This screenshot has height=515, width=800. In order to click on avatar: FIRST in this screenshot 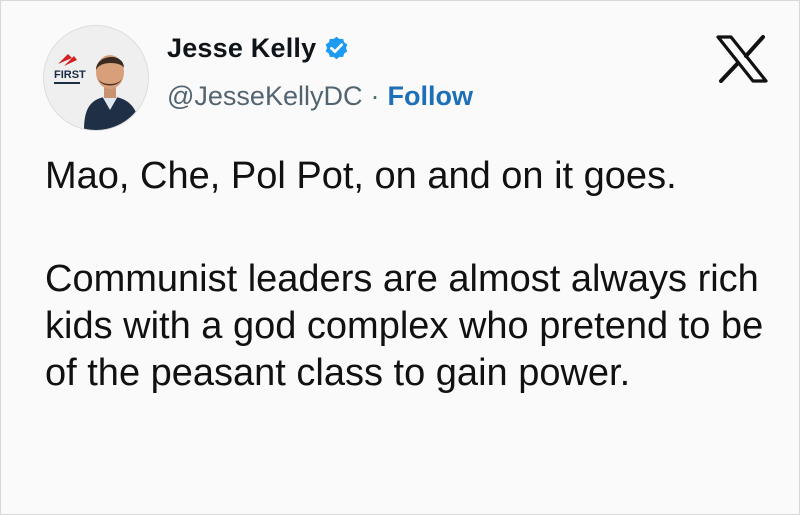, I will do `click(96, 78)`.